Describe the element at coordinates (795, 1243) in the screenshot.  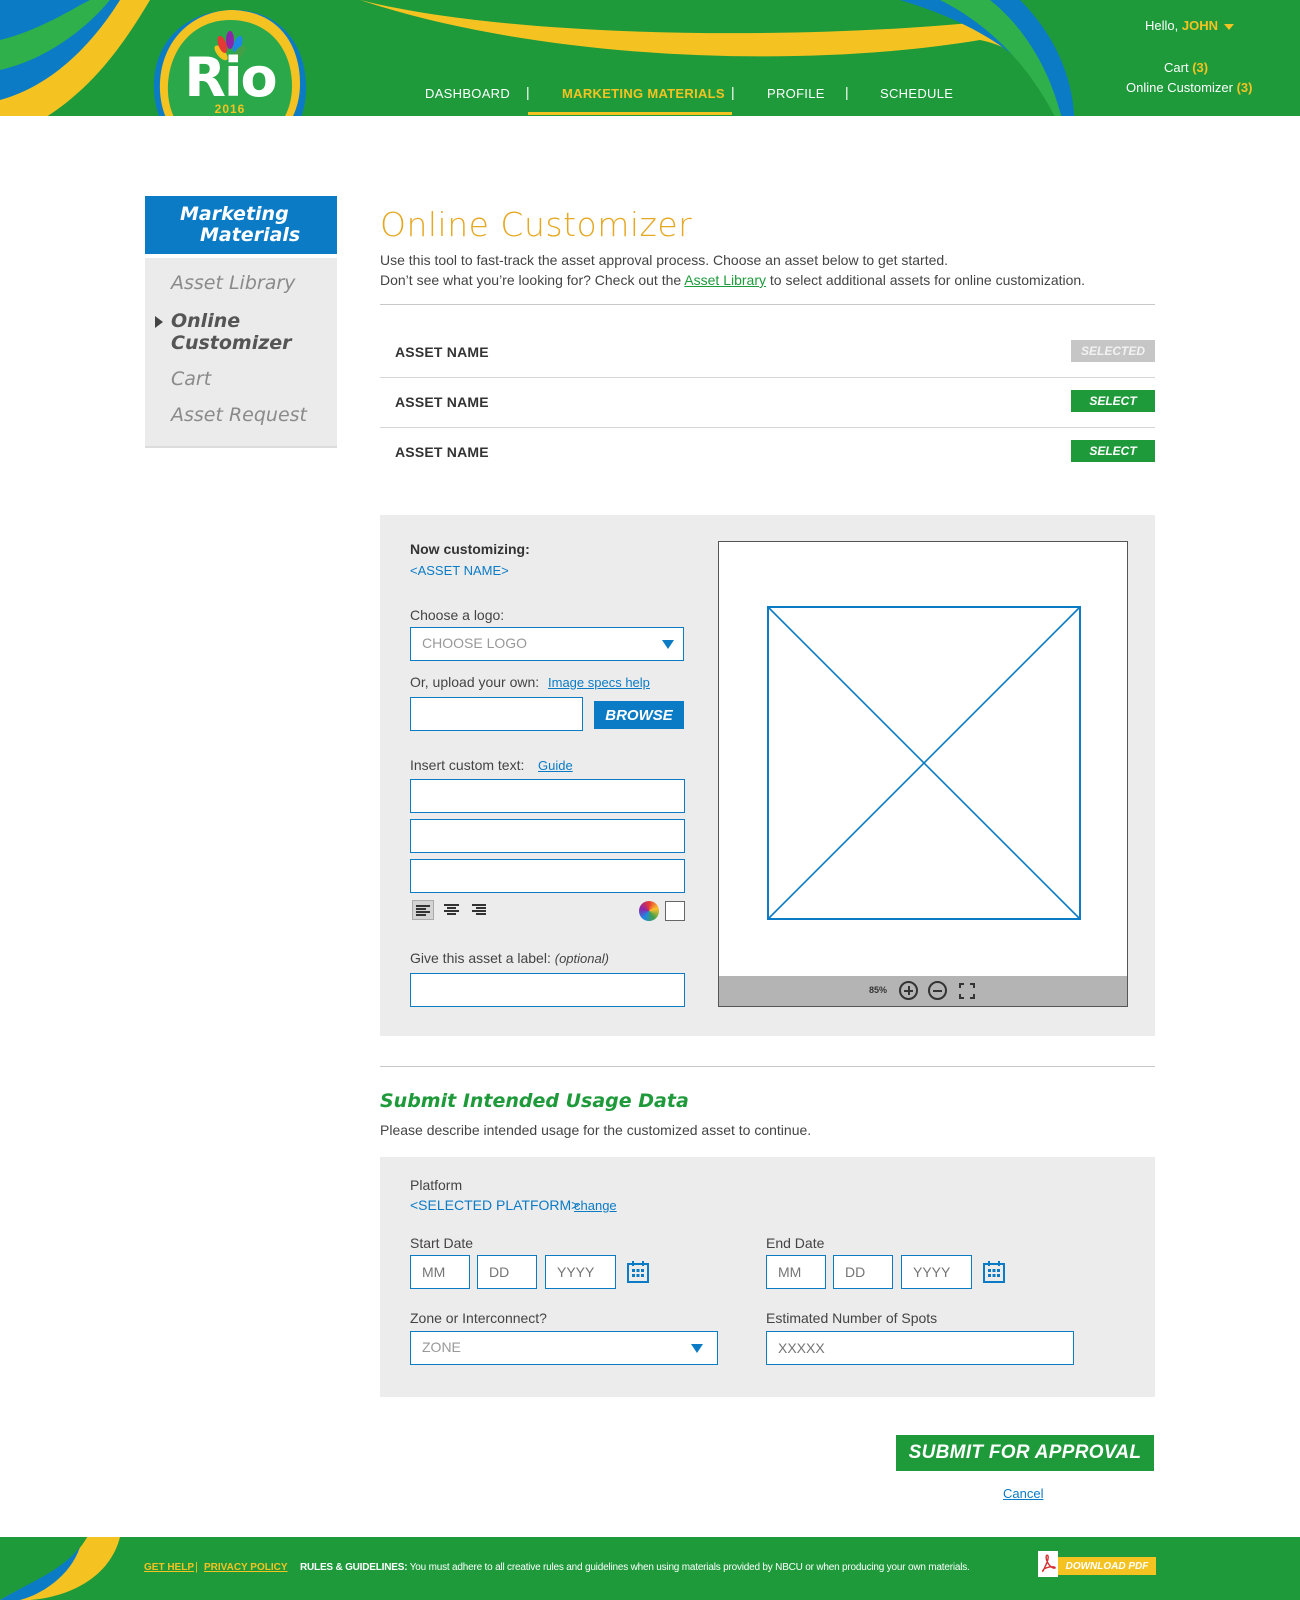
I see `end-date-label: End Date` at that location.